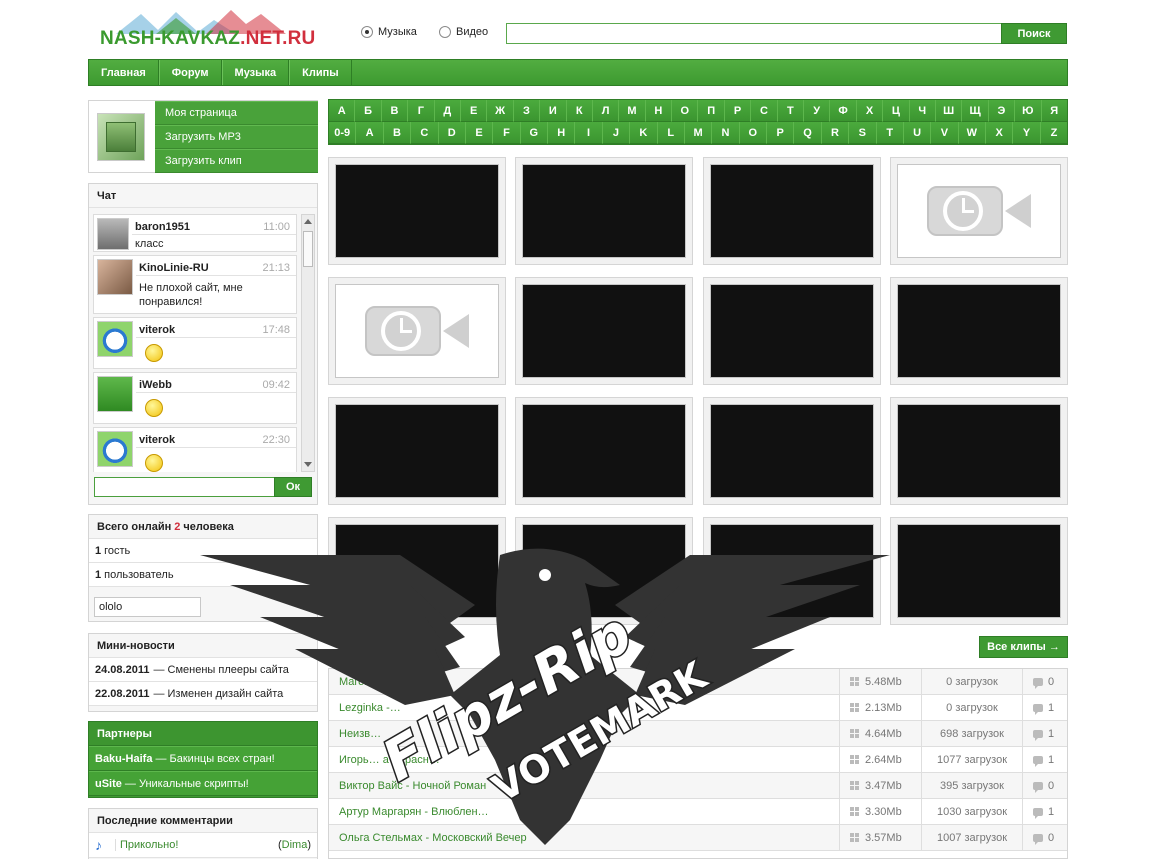 The image size is (1165, 859). Describe the element at coordinates (945, 133) in the screenshot. I see `letter-row2-22: V` at that location.